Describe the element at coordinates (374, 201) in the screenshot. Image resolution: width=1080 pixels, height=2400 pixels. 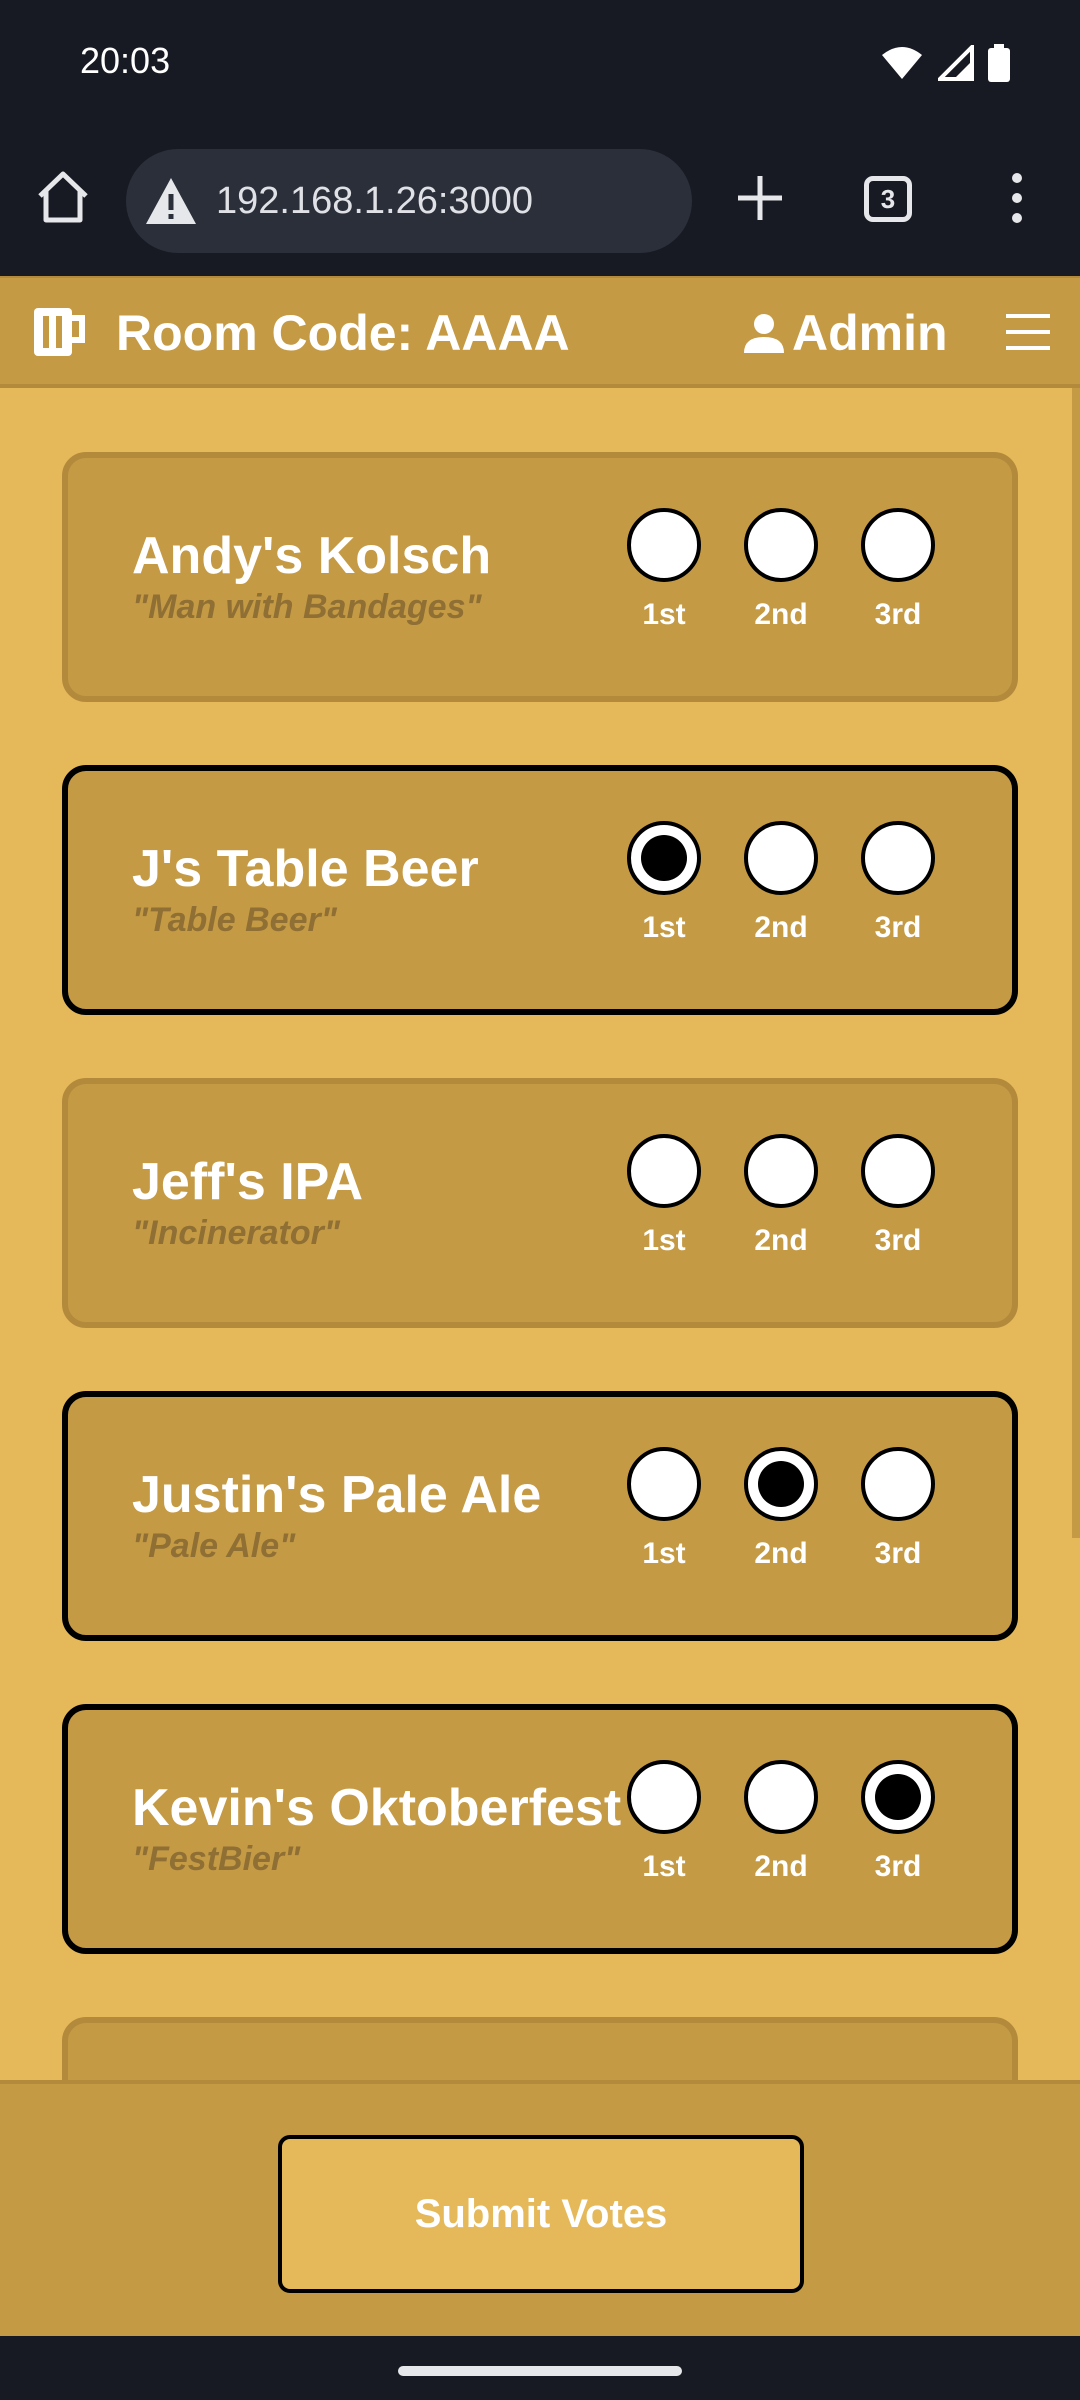
I see `url-text: 192.168.1.26:3000` at that location.